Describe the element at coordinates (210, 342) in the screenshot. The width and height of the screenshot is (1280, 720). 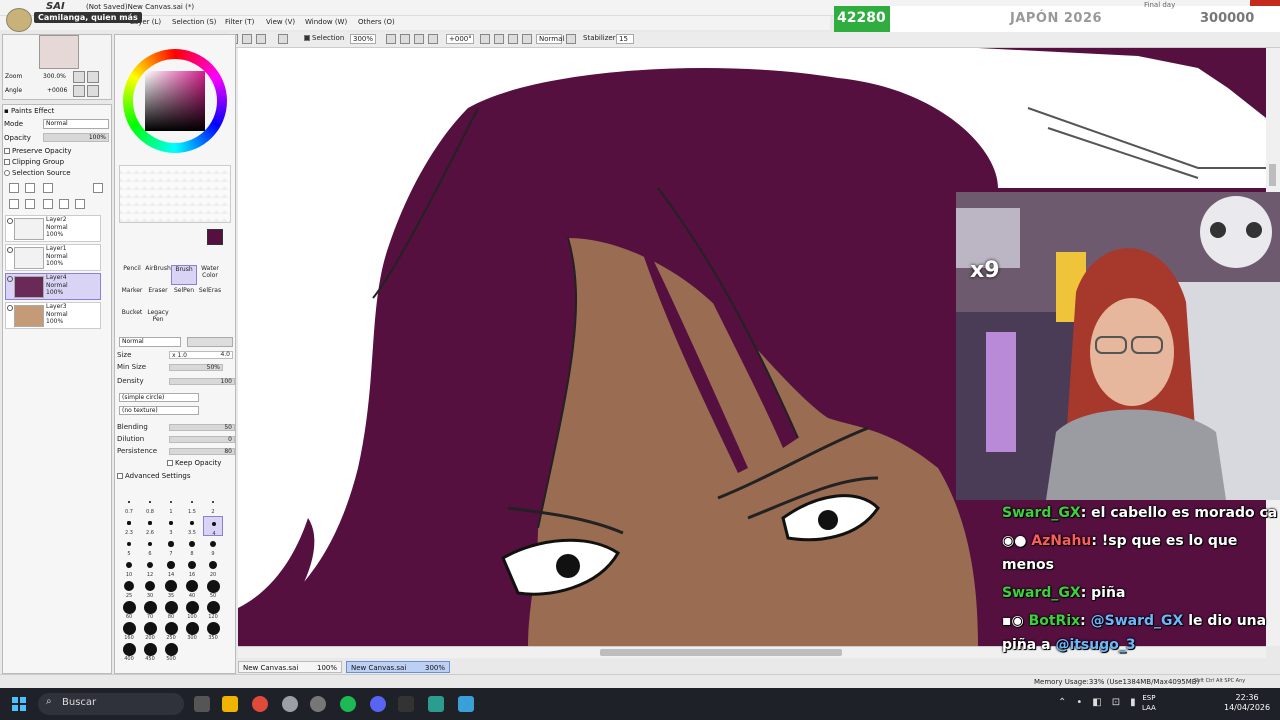
I see `brush-tip-shapes` at that location.